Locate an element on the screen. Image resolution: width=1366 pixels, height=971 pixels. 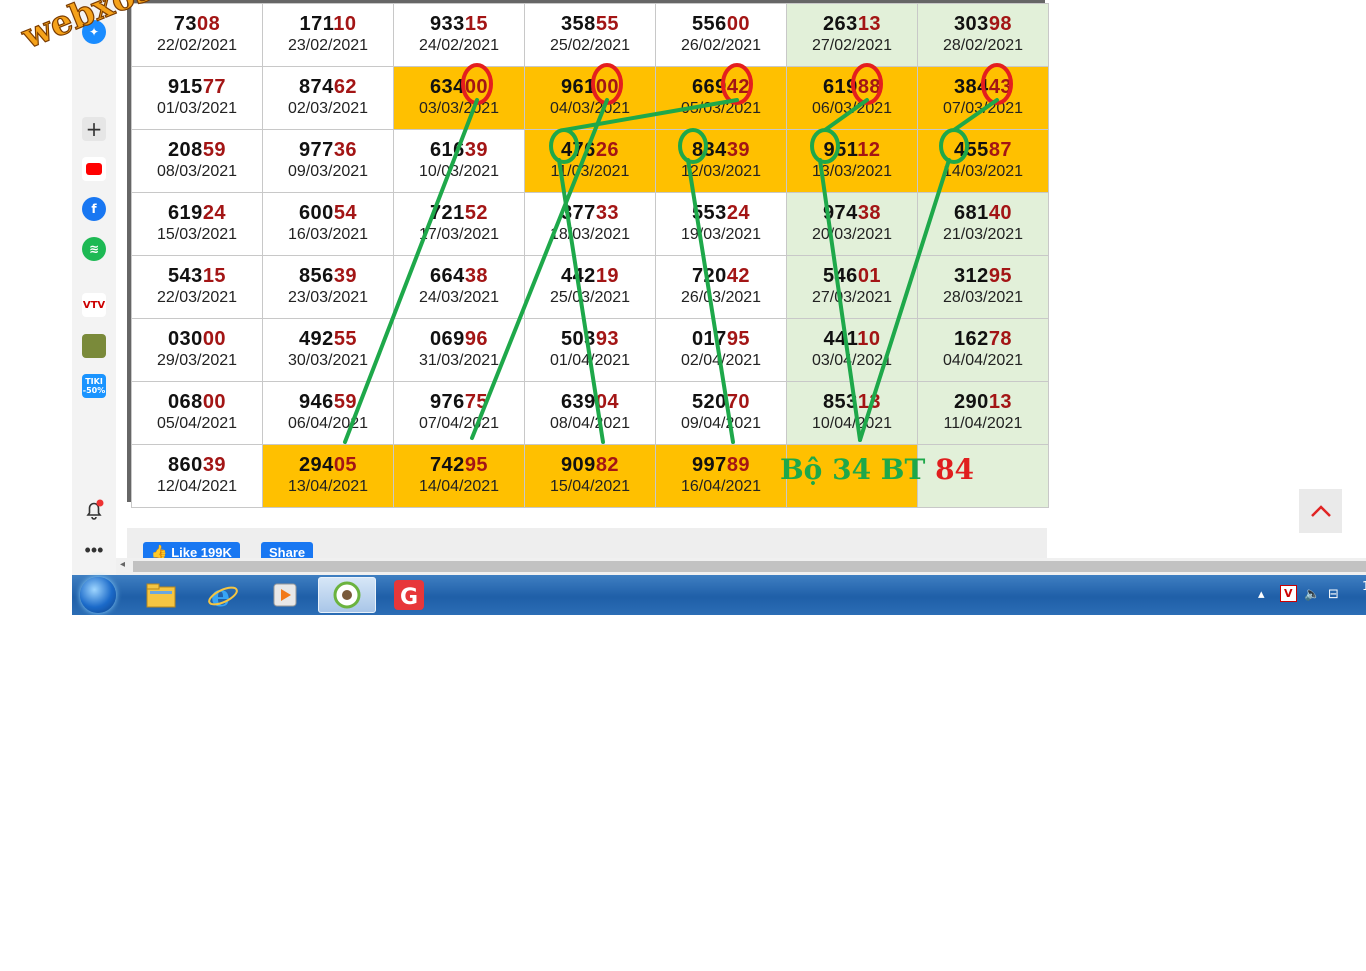
result-date: 26/03/2021 is located at coordinates (721, 297).